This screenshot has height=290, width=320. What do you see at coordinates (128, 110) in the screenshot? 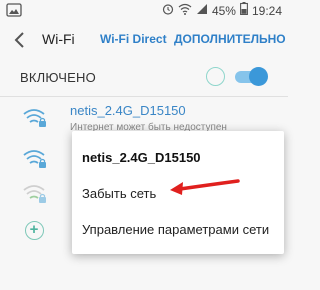
I see `network-name: netis_2.4G_D15150` at bounding box center [128, 110].